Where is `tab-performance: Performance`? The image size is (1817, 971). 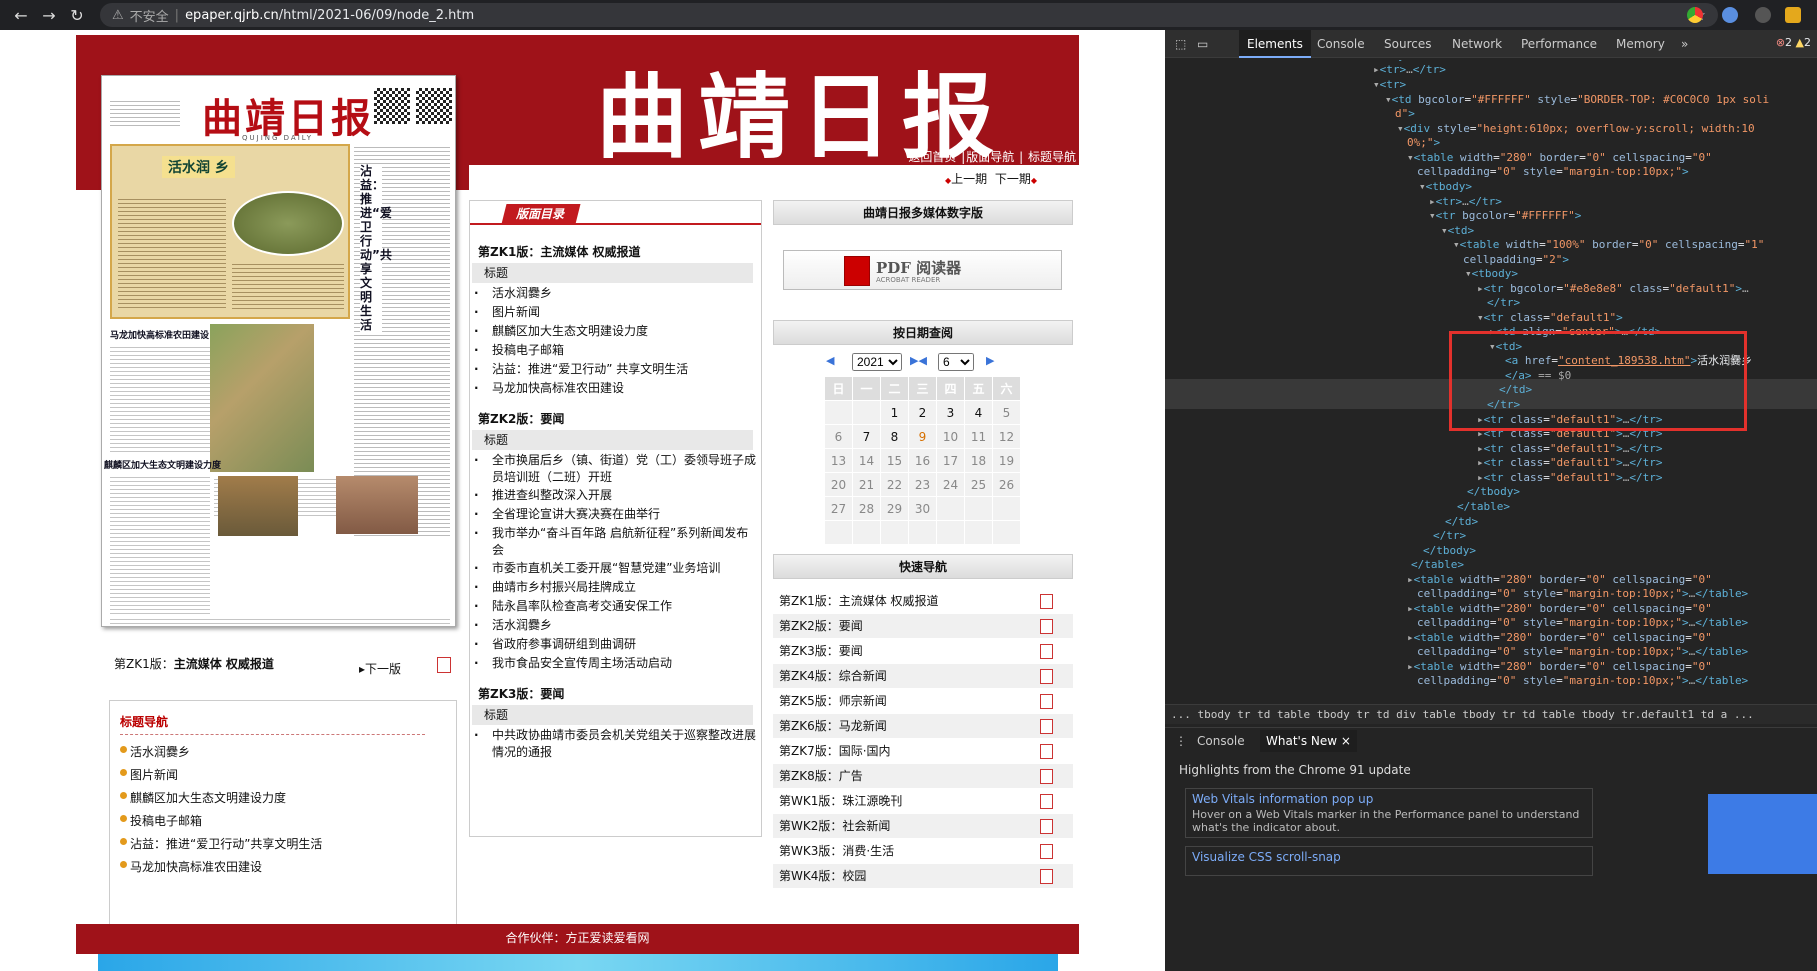
tab-performance: Performance is located at coordinates (1559, 44).